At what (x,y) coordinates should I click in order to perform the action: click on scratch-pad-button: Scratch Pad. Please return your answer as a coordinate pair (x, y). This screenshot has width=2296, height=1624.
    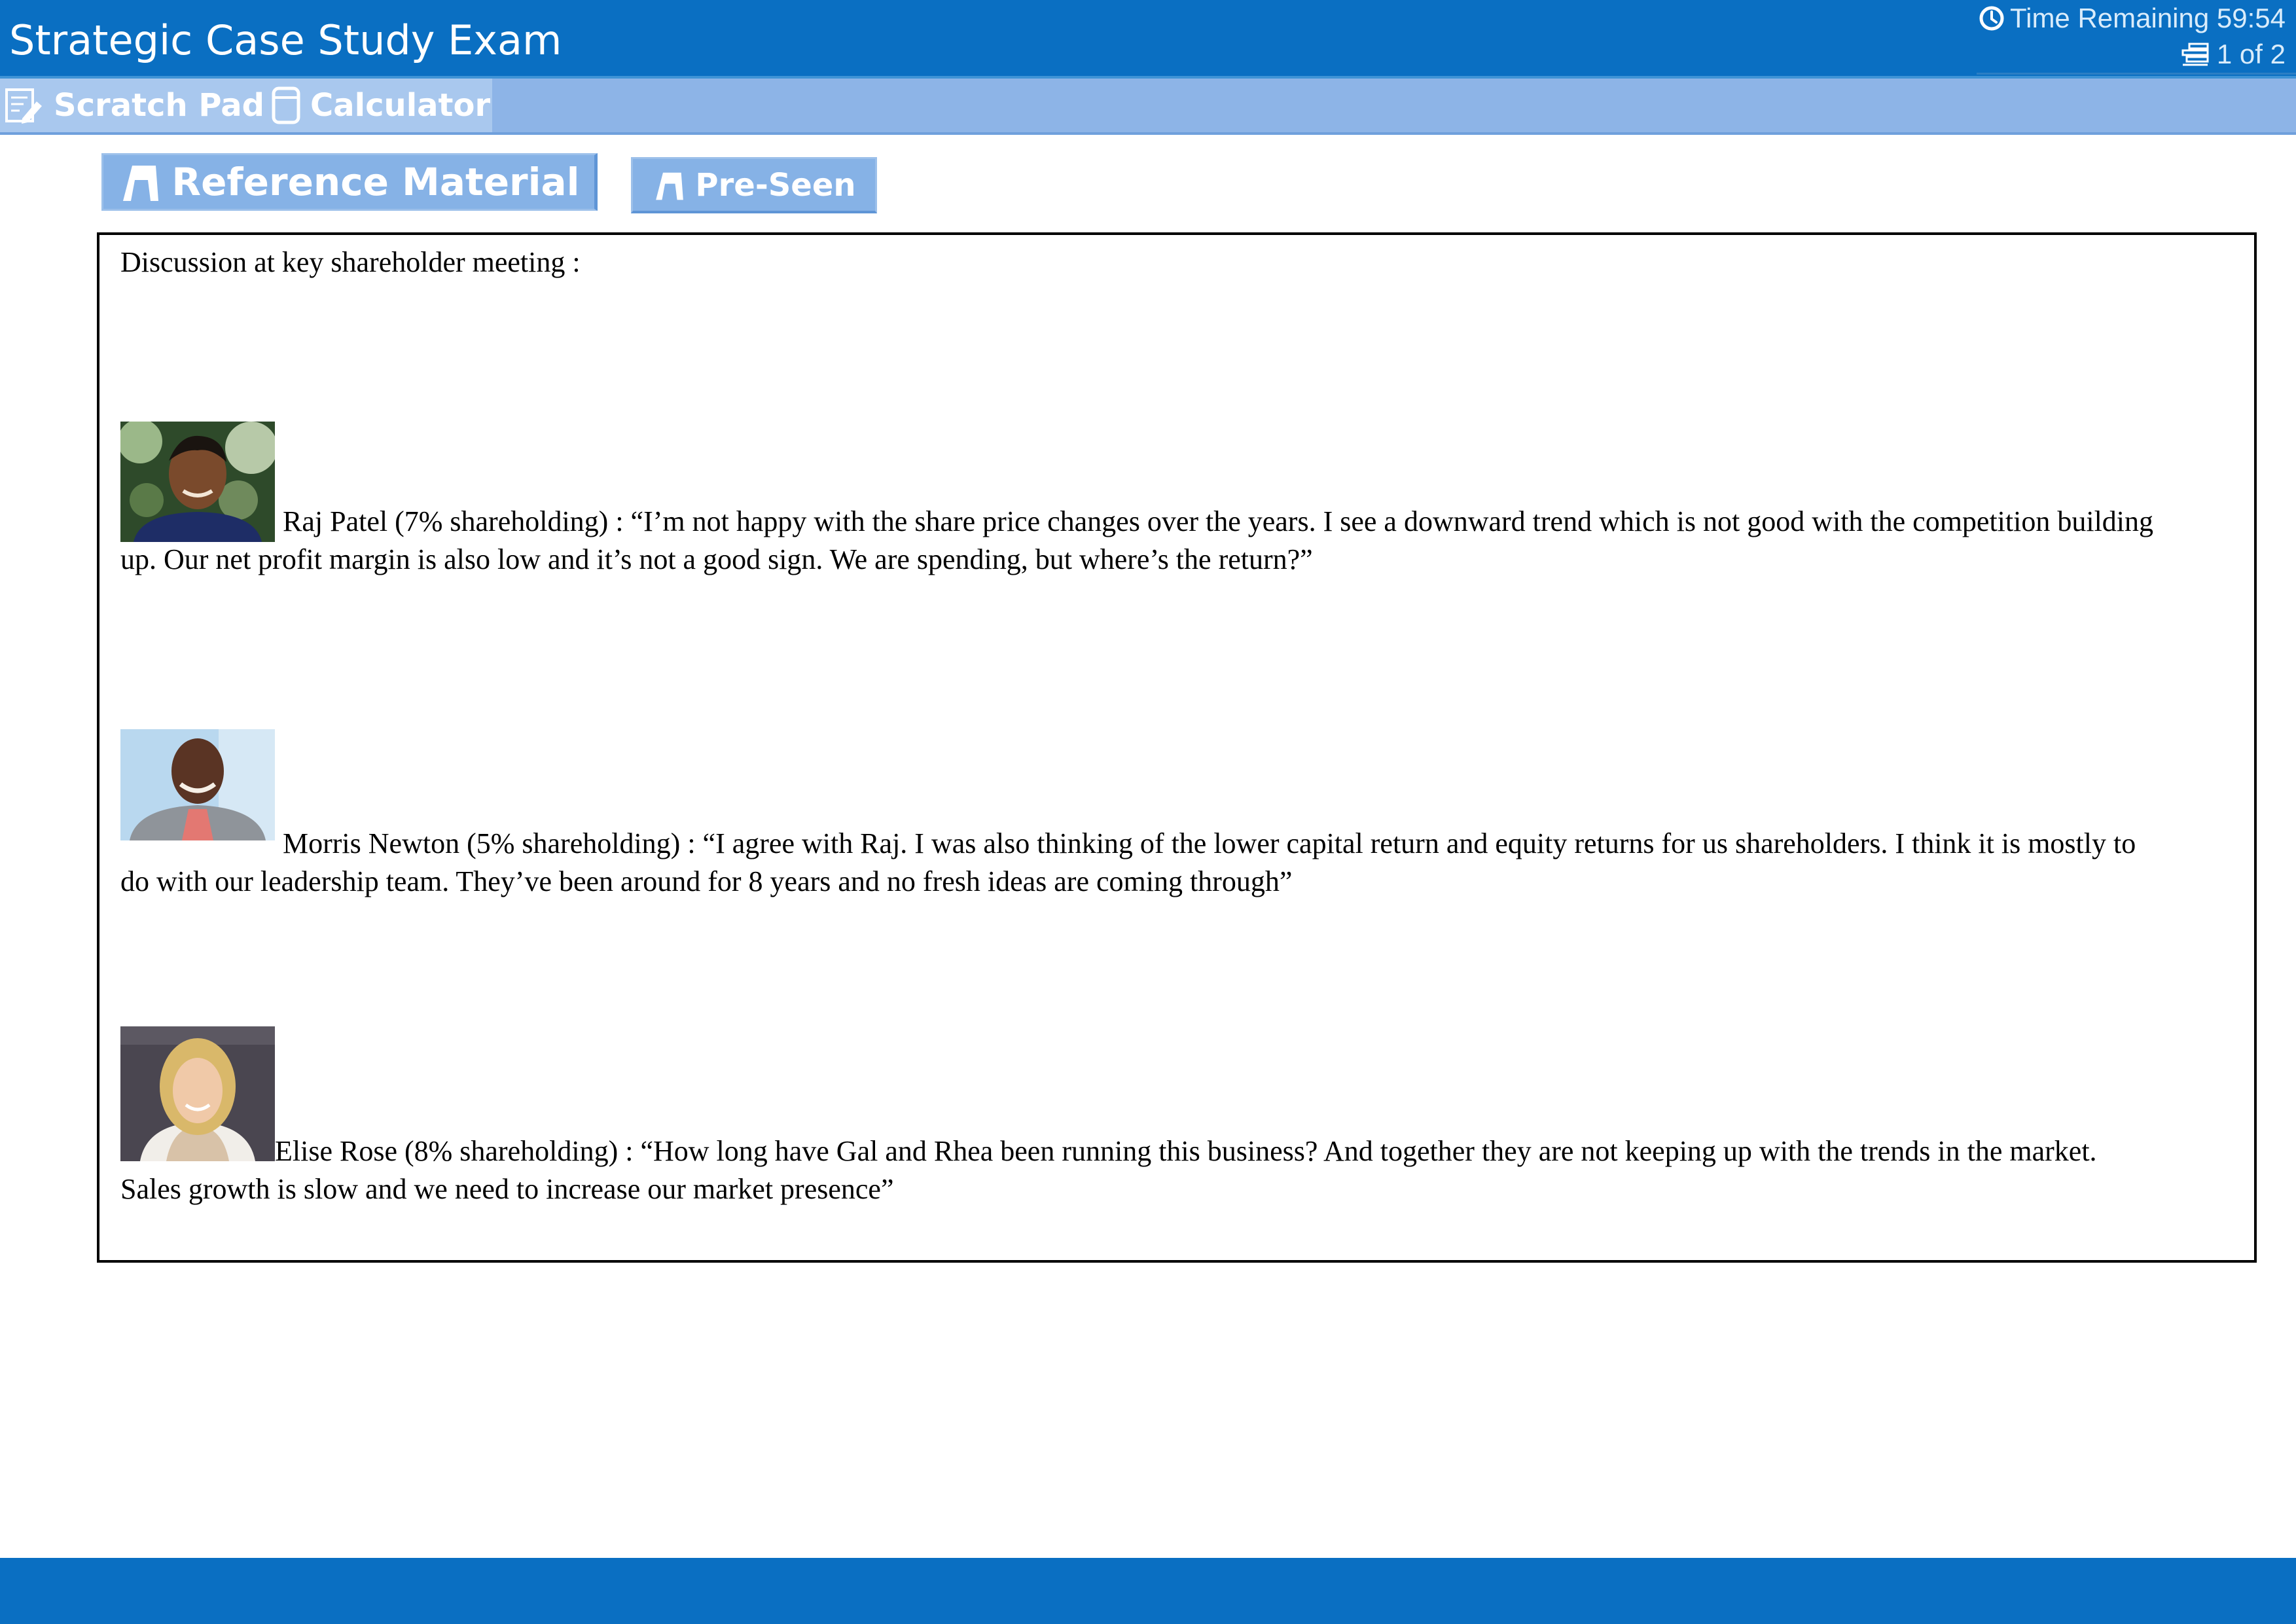
    Looking at the image, I should click on (134, 105).